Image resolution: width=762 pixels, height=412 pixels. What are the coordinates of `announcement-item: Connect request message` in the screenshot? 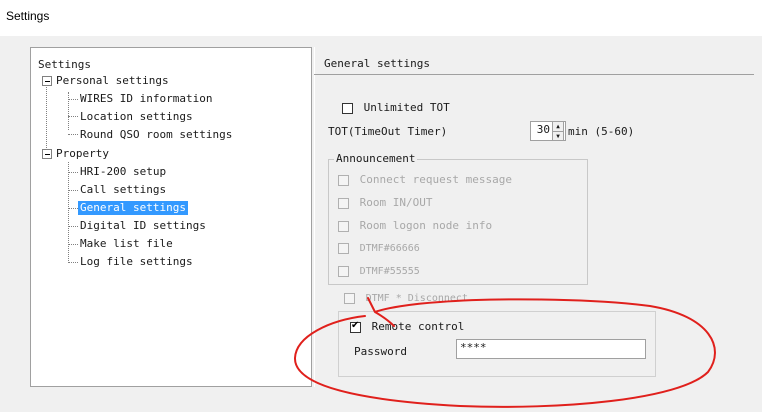 It's located at (425, 179).